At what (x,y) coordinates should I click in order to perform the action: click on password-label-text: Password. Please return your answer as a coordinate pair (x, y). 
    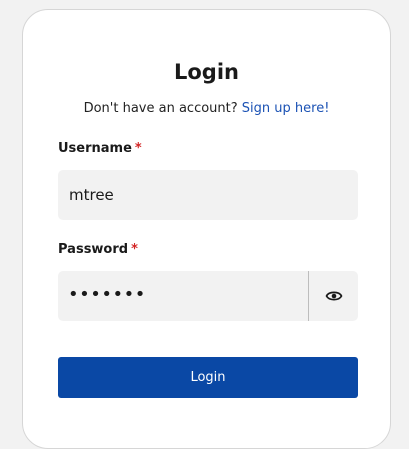
    Looking at the image, I should click on (93, 249).